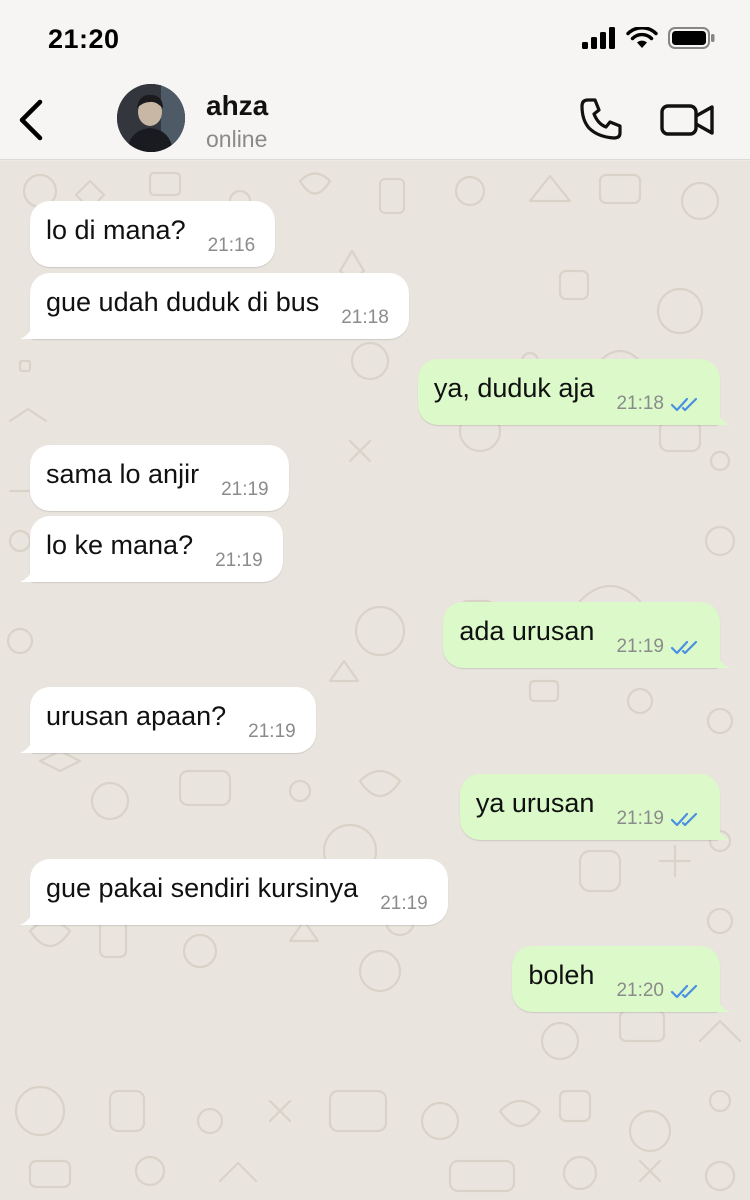 Image resolution: width=750 pixels, height=1200 pixels. Describe the element at coordinates (237, 106) in the screenshot. I see `contact-name: ahza` at that location.